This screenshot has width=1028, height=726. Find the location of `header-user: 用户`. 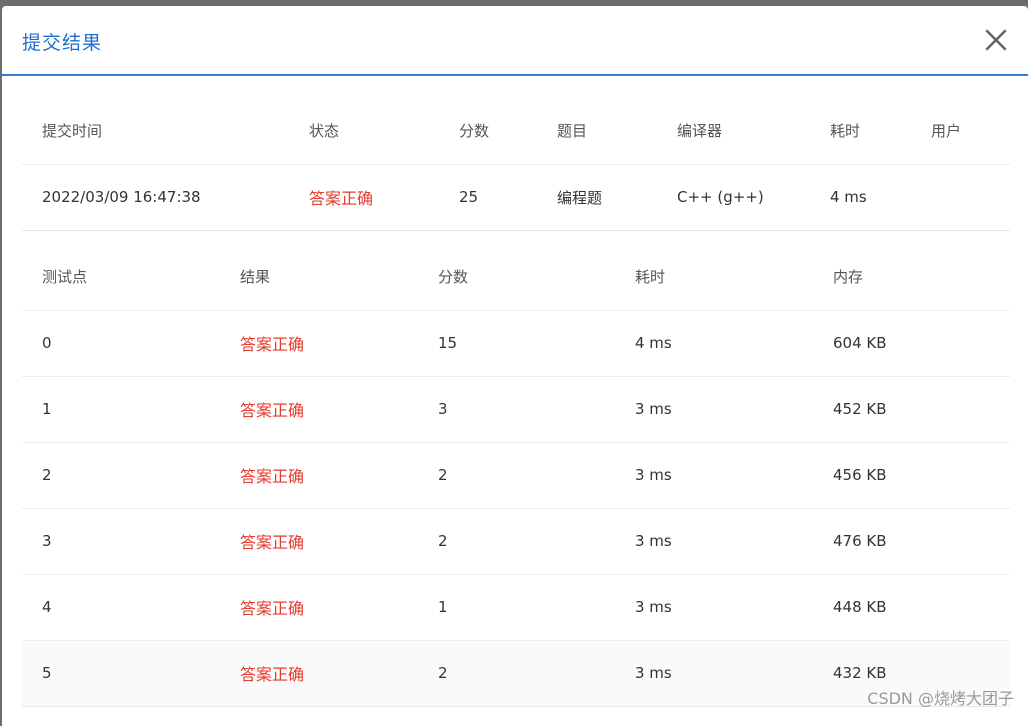

header-user: 用户 is located at coordinates (960, 131).